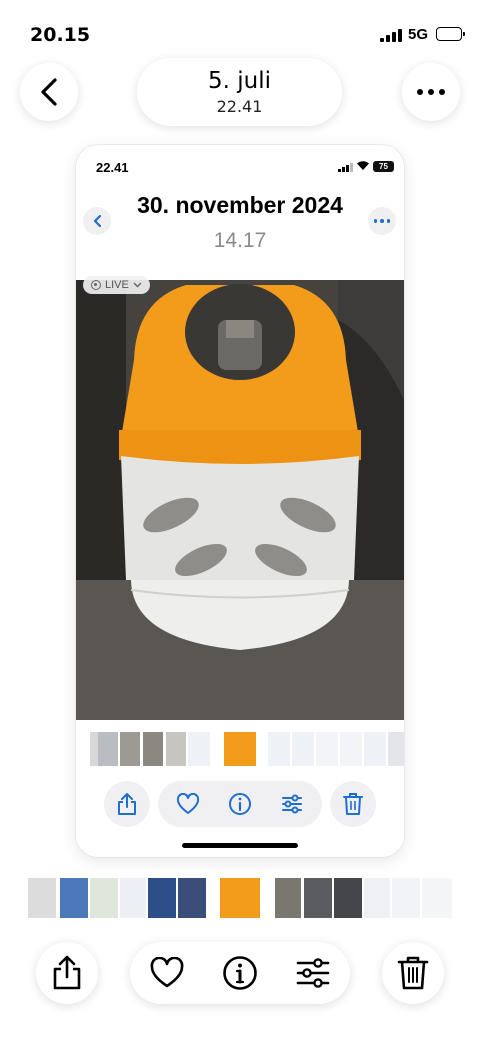 Image resolution: width=480 pixels, height=1039 pixels. I want to click on inner-share-button, so click(127, 804).